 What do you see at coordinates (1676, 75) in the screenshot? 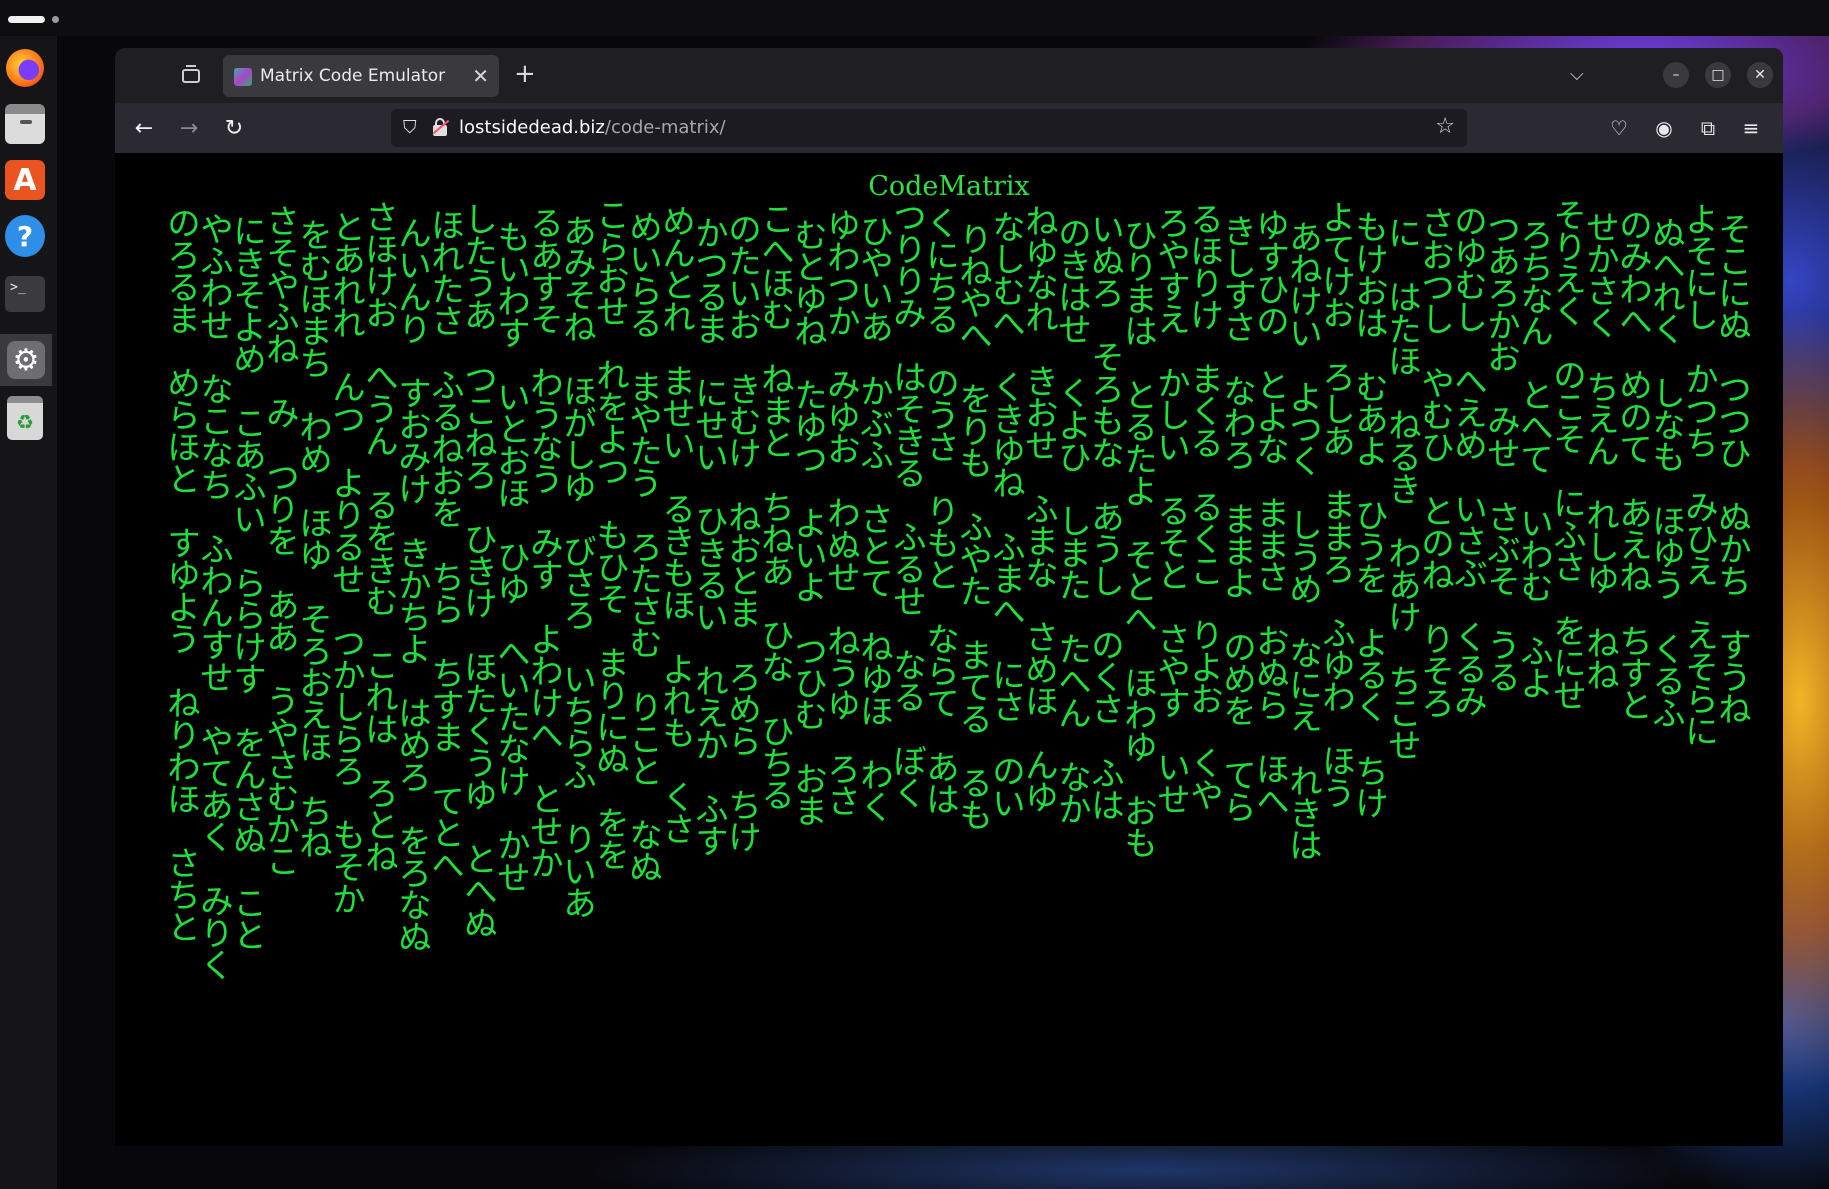
I see `minimize-button: –` at bounding box center [1676, 75].